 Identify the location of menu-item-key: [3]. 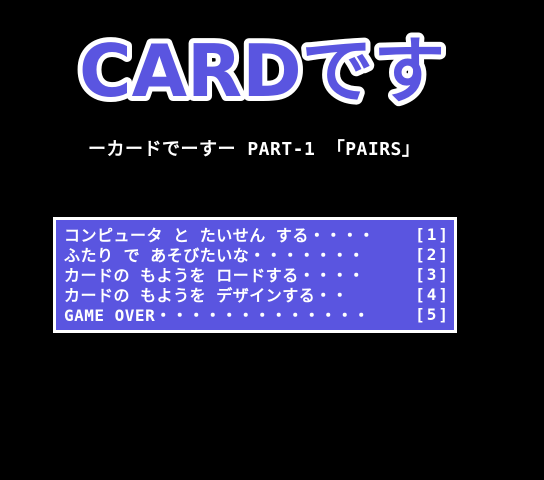
(432, 274).